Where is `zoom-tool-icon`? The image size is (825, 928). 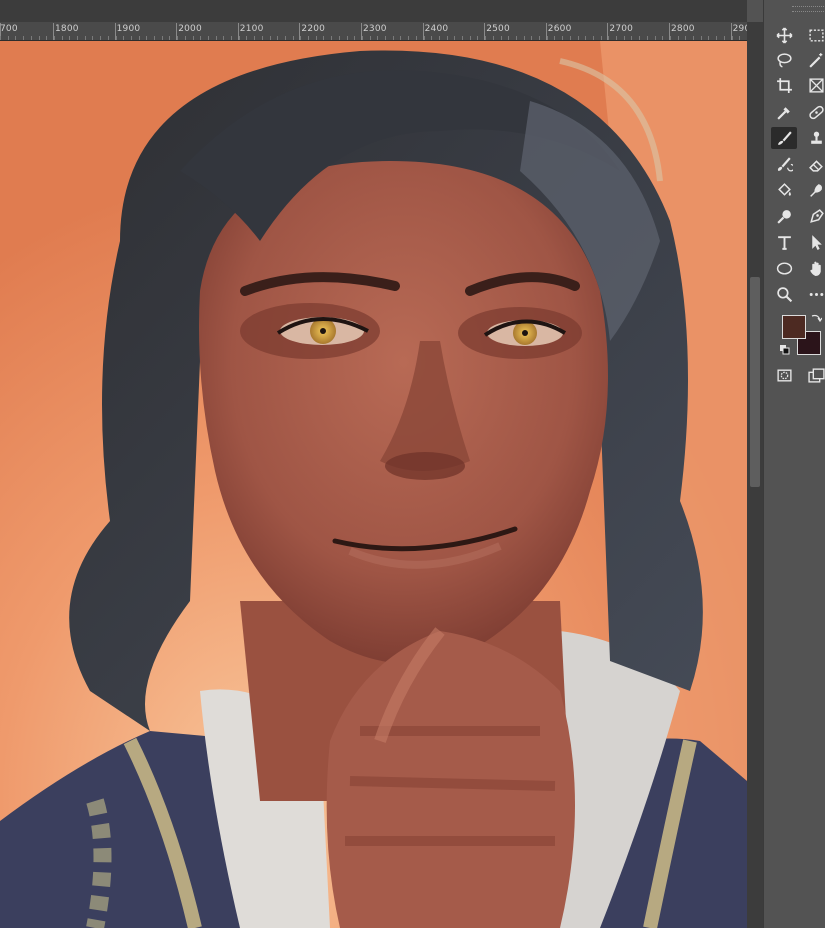 zoom-tool-icon is located at coordinates (784, 294).